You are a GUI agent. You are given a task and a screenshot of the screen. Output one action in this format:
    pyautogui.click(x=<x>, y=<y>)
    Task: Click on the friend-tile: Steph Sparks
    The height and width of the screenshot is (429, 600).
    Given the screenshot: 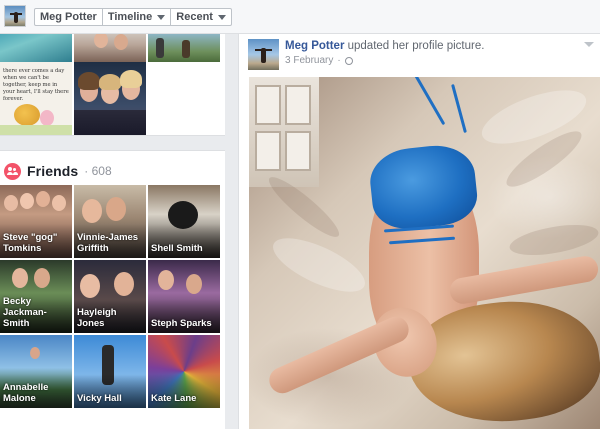 What is the action you would take?
    pyautogui.click(x=184, y=296)
    